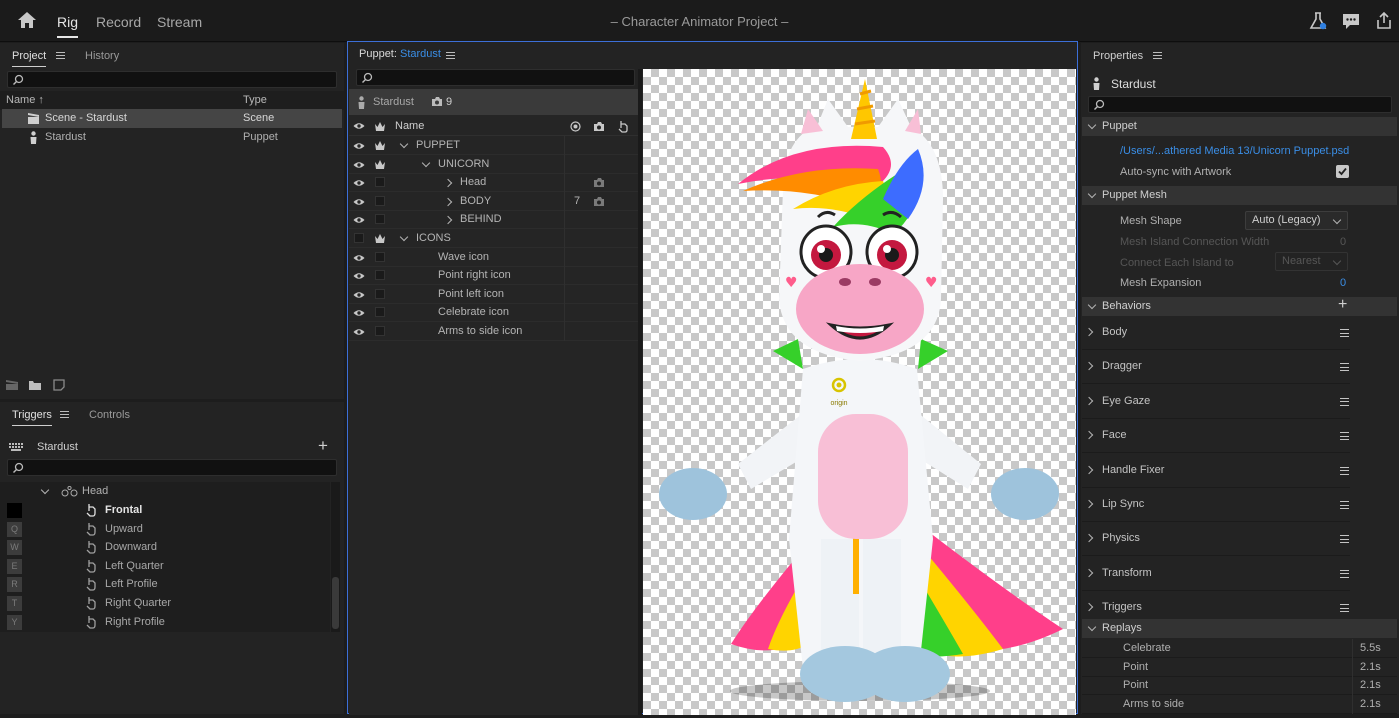 This screenshot has width=1399, height=718. What do you see at coordinates (14, 585) in the screenshot?
I see `trigger-key: R` at bounding box center [14, 585].